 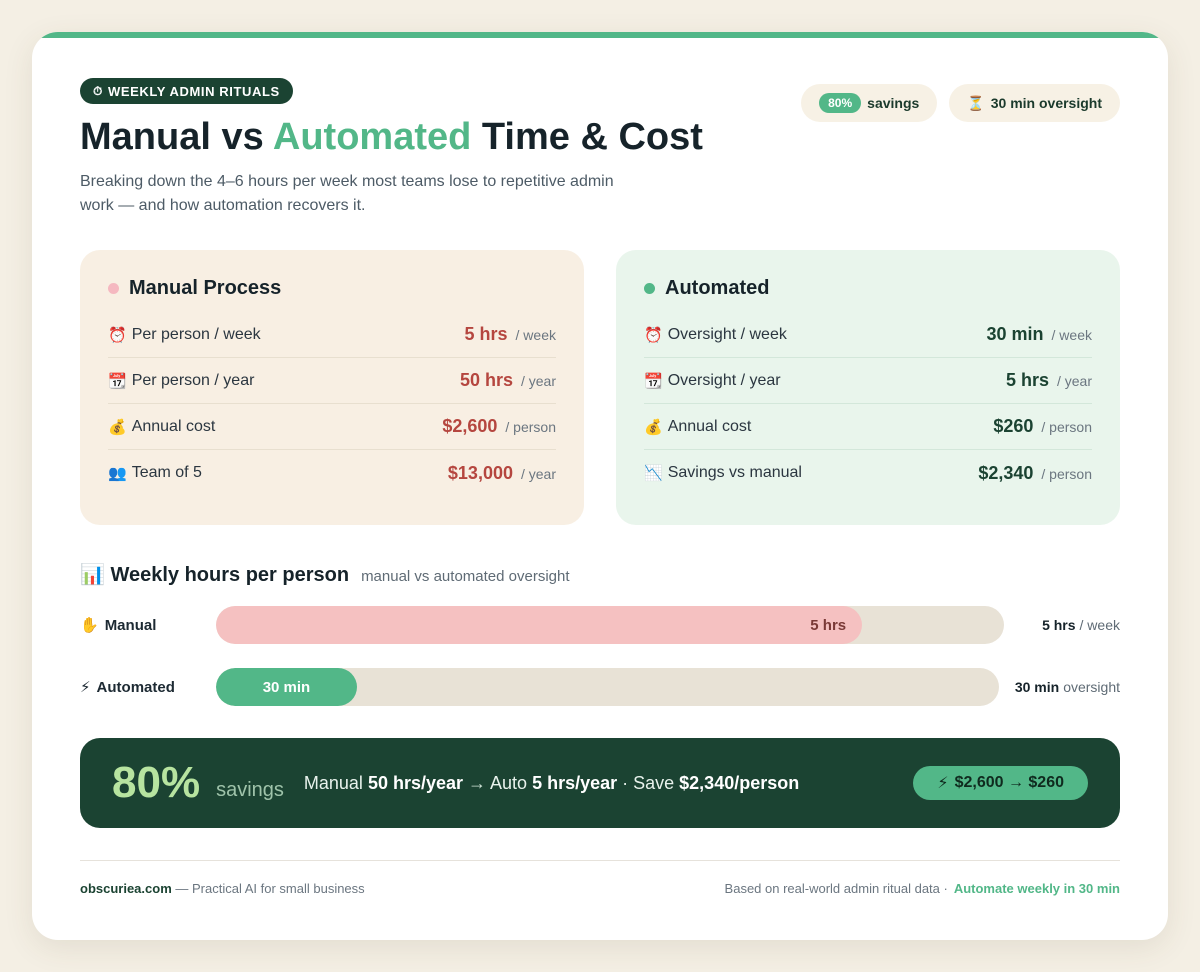 What do you see at coordinates (717, 287) in the screenshot?
I see `automated-panel-title: Automated` at bounding box center [717, 287].